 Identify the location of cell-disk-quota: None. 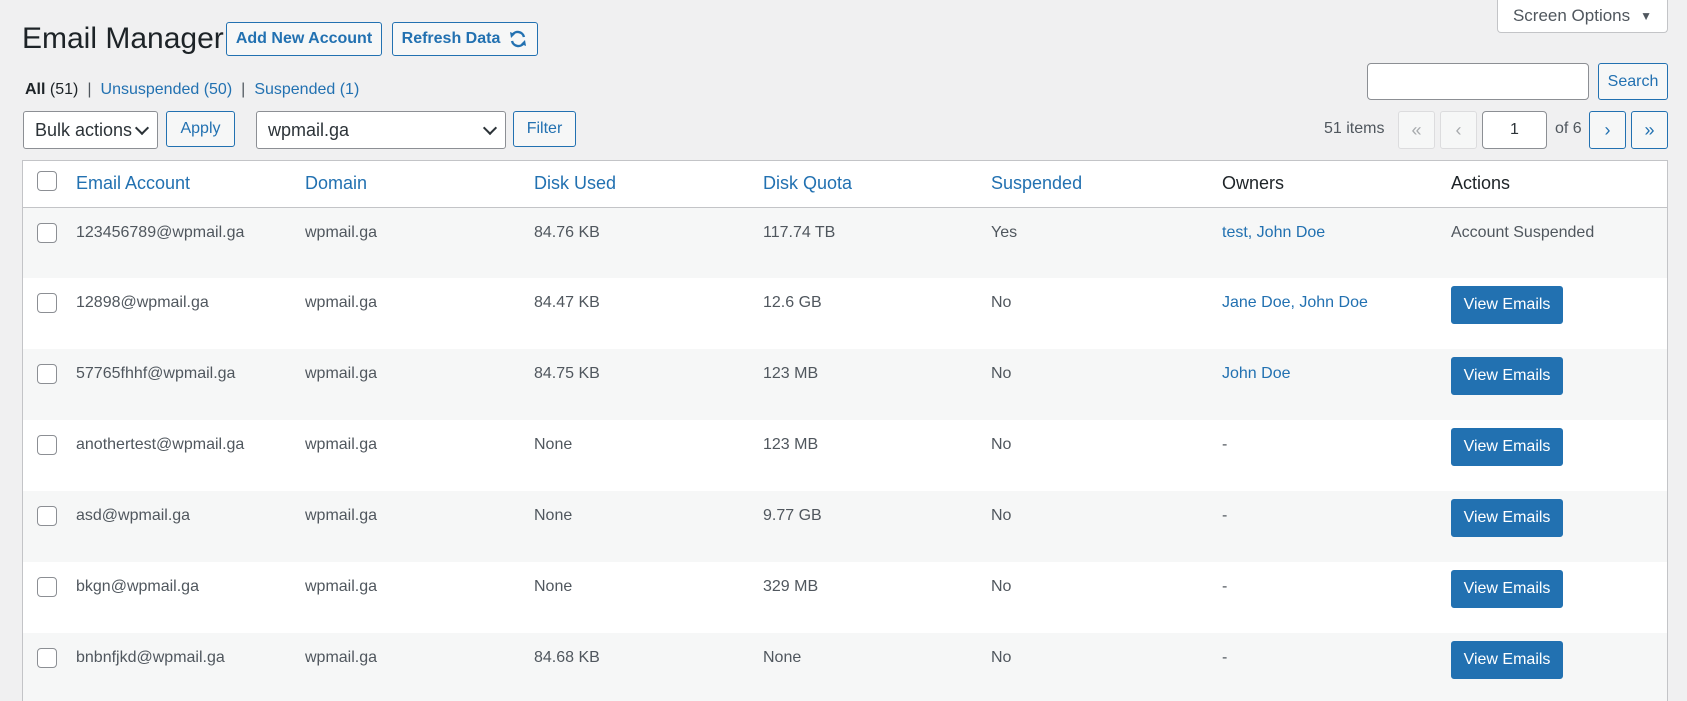
(782, 657).